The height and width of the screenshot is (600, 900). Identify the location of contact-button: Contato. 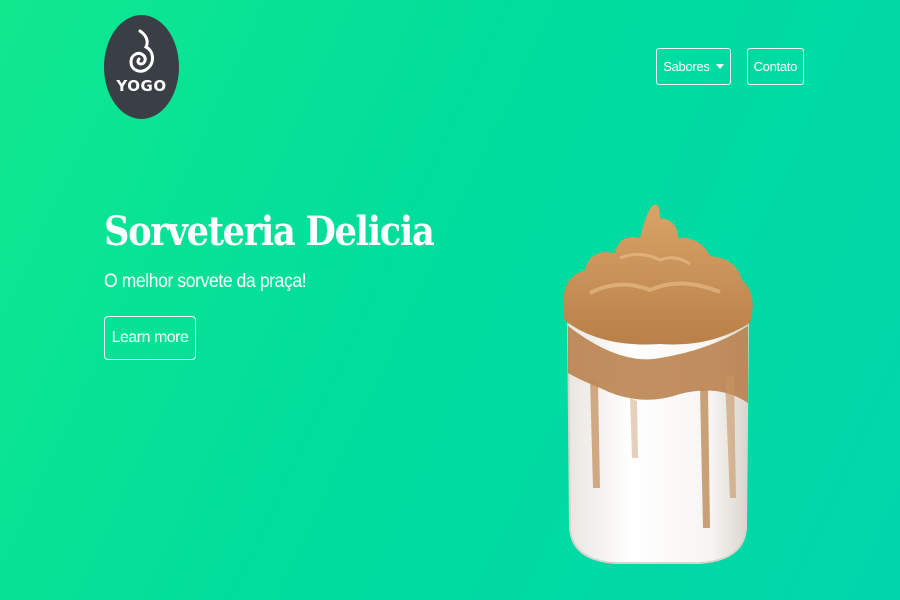
(775, 66).